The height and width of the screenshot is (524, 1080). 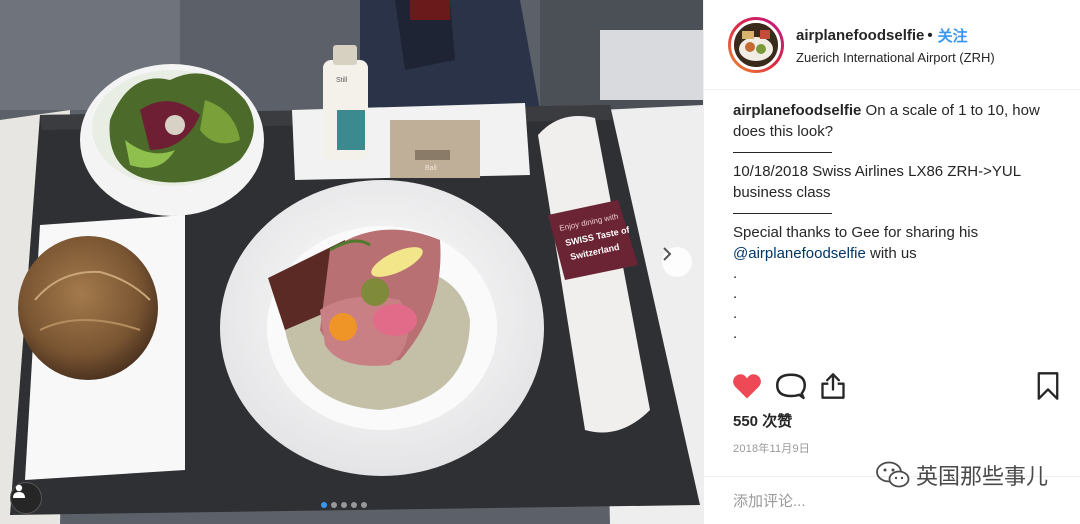 What do you see at coordinates (953, 35) in the screenshot?
I see `follow-button: 关注` at bounding box center [953, 35].